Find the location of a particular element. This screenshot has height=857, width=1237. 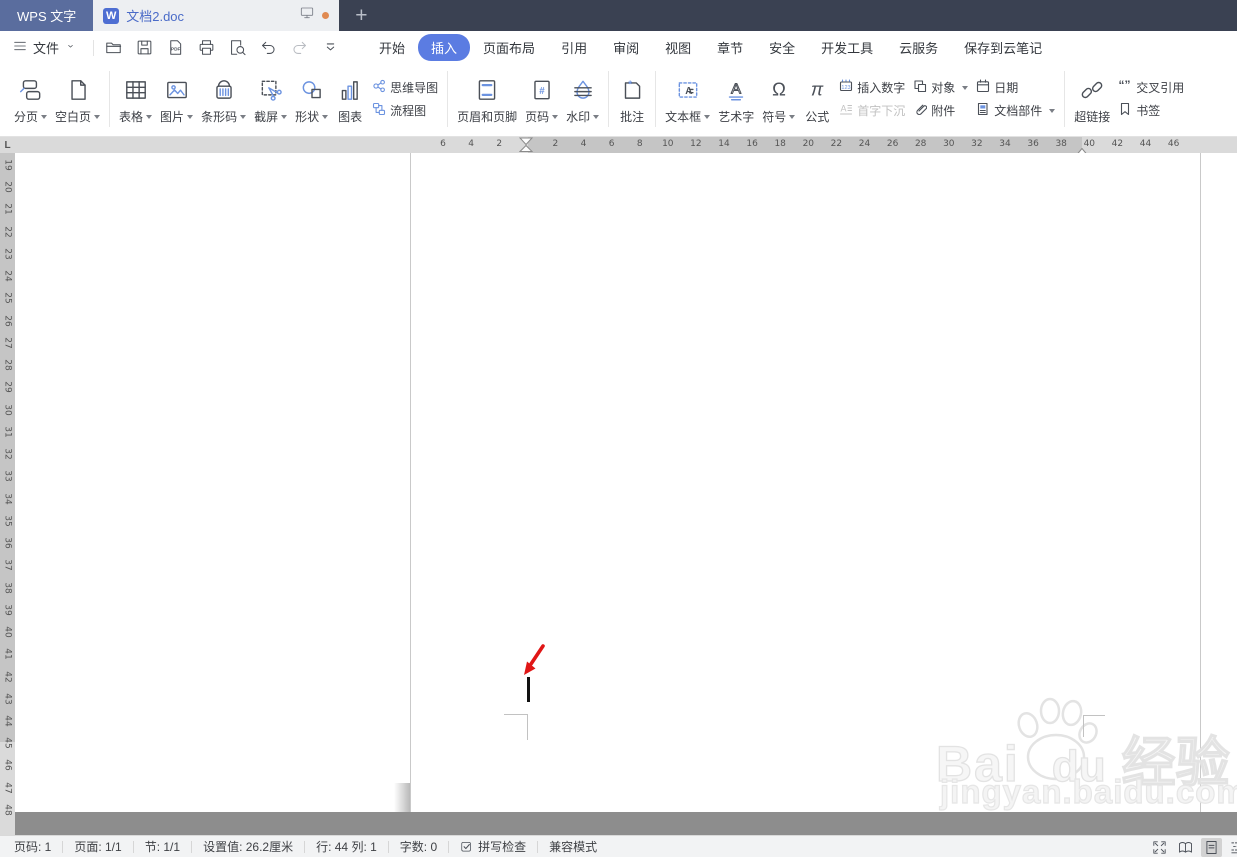

object-icon is located at coordinates (920, 86).